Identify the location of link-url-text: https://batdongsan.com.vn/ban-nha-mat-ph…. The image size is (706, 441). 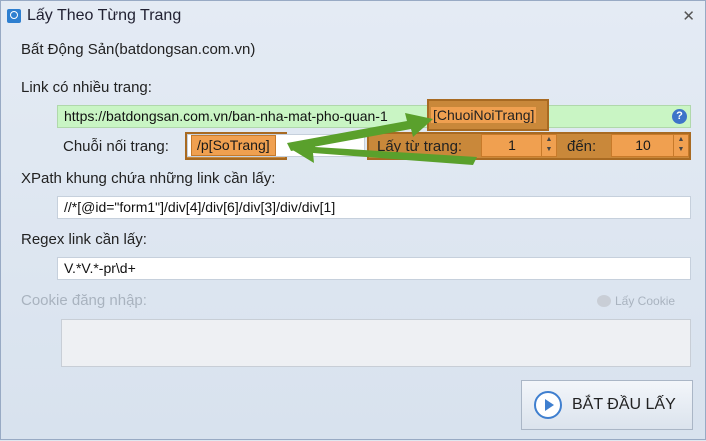
(226, 116).